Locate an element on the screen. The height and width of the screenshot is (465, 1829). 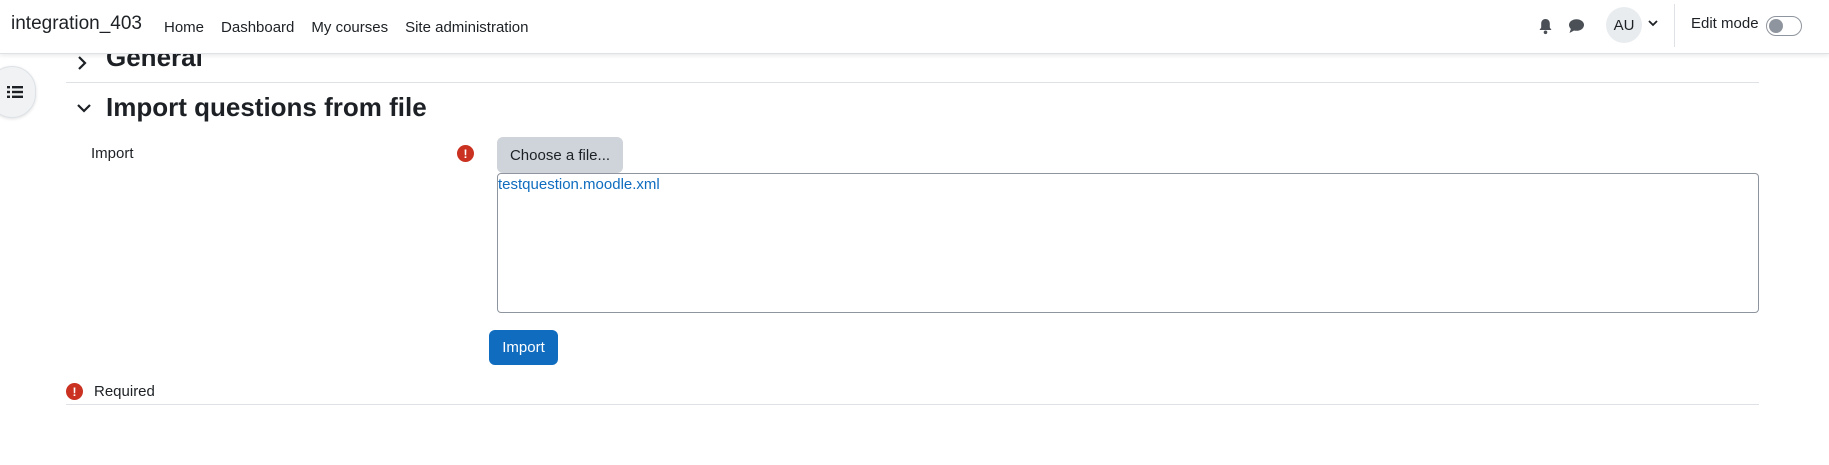
nav-home: Home is located at coordinates (184, 27).